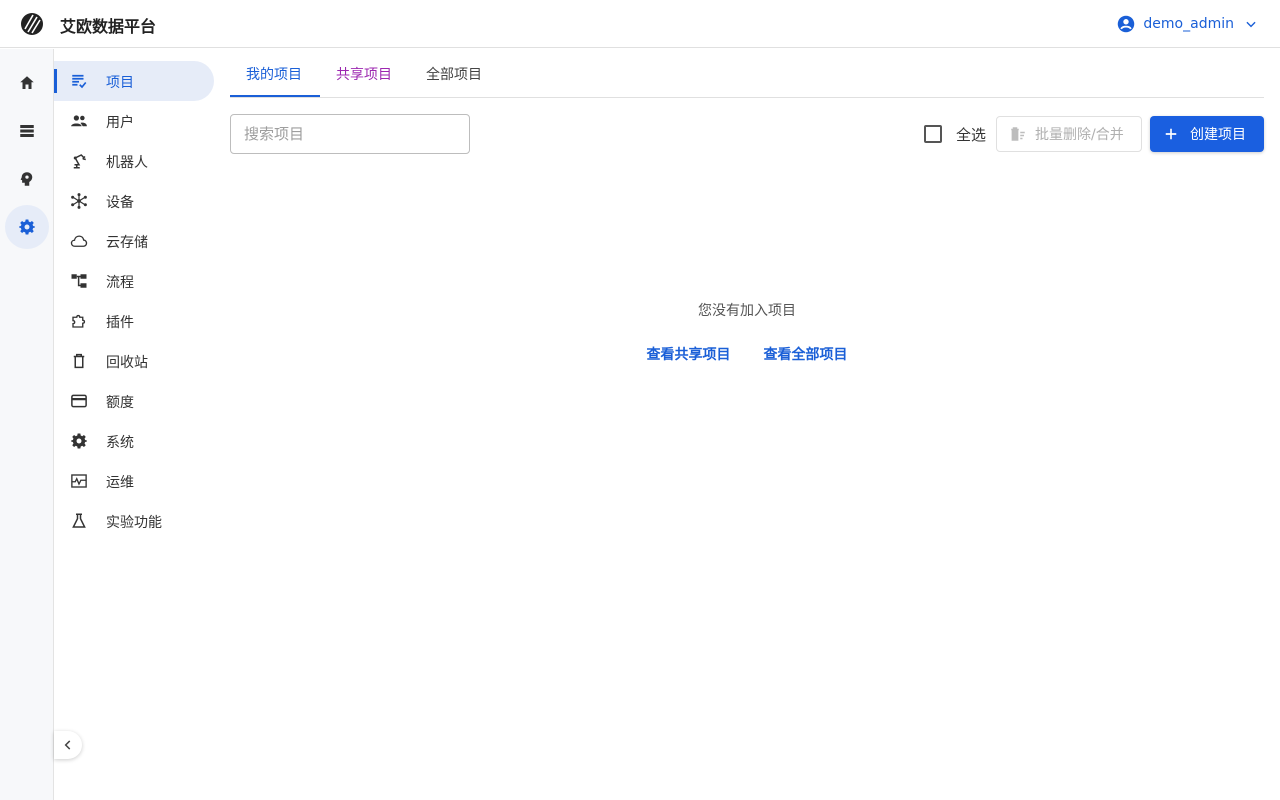  What do you see at coordinates (79, 121) in the screenshot?
I see `users-icon` at bounding box center [79, 121].